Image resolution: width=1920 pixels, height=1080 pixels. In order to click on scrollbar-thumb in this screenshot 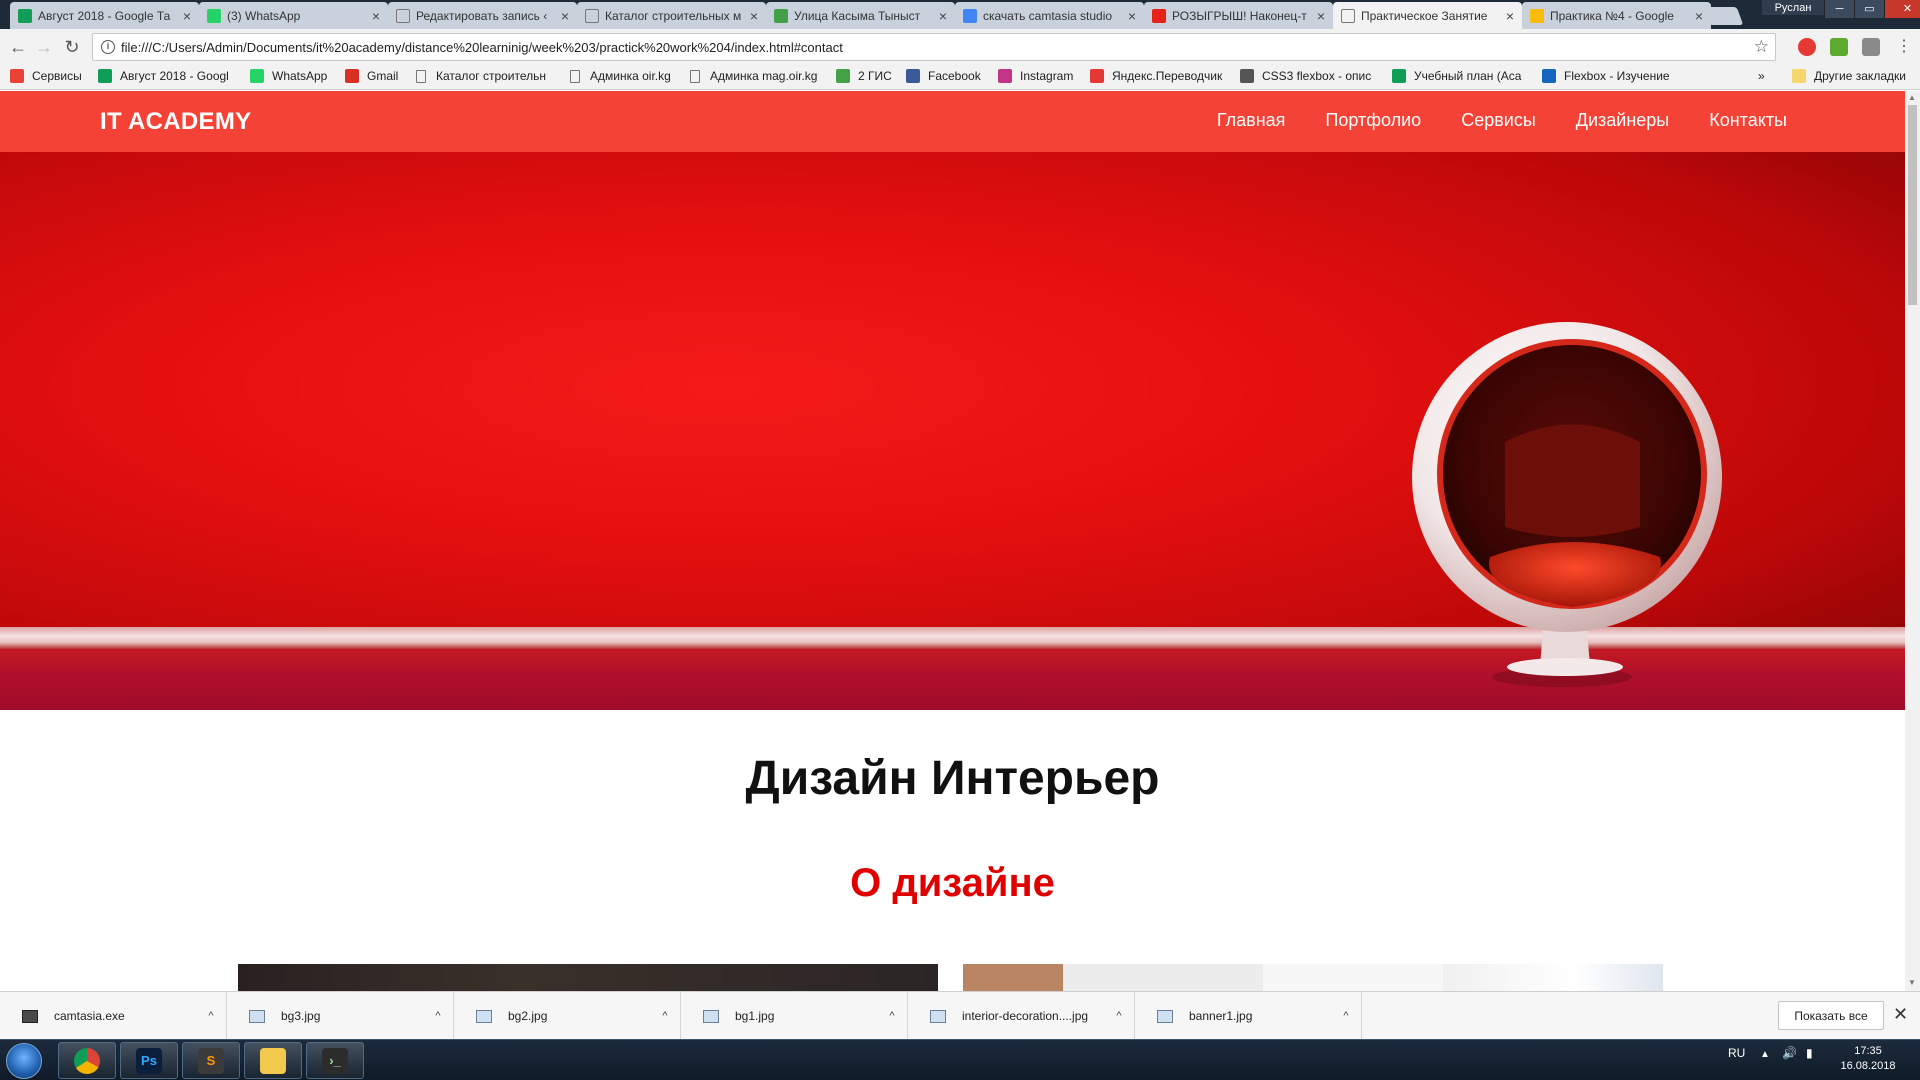, I will do `click(1912, 205)`.